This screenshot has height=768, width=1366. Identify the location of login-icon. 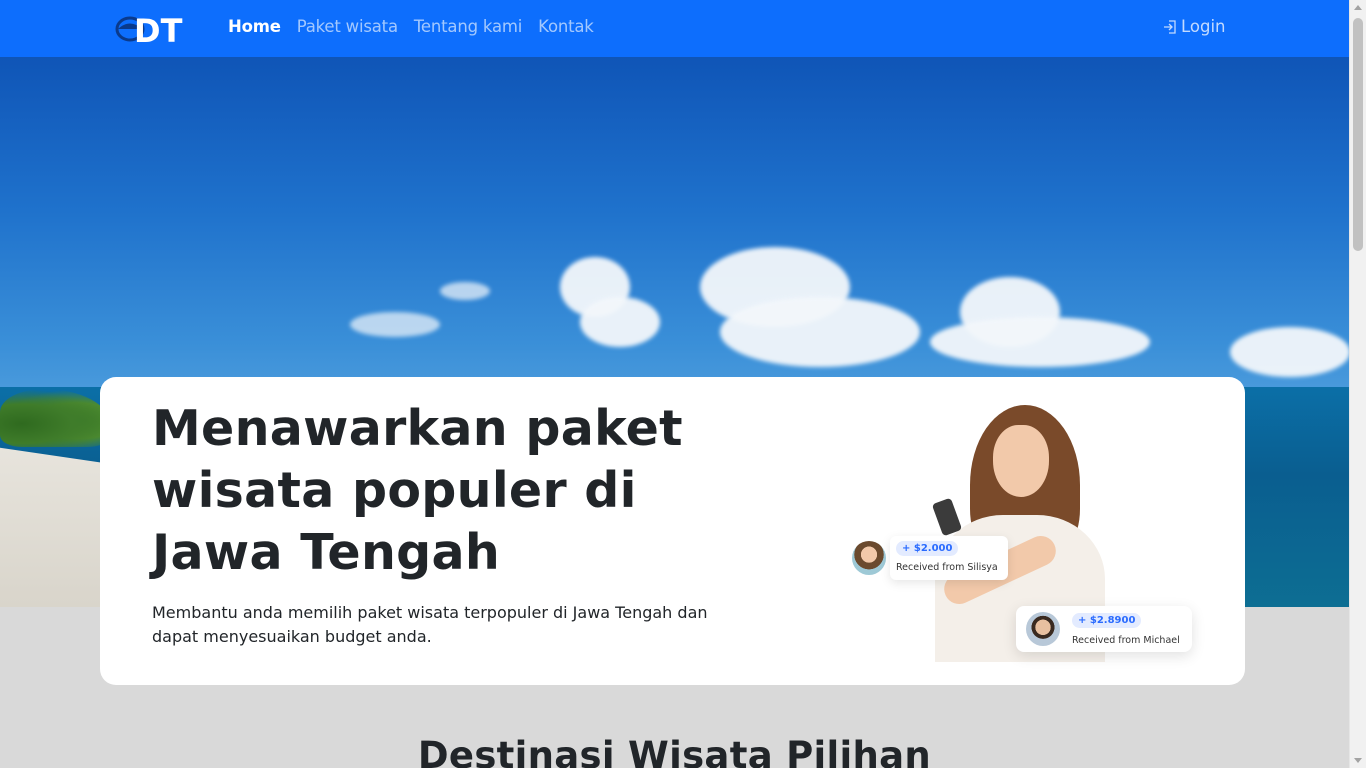
(1170, 26).